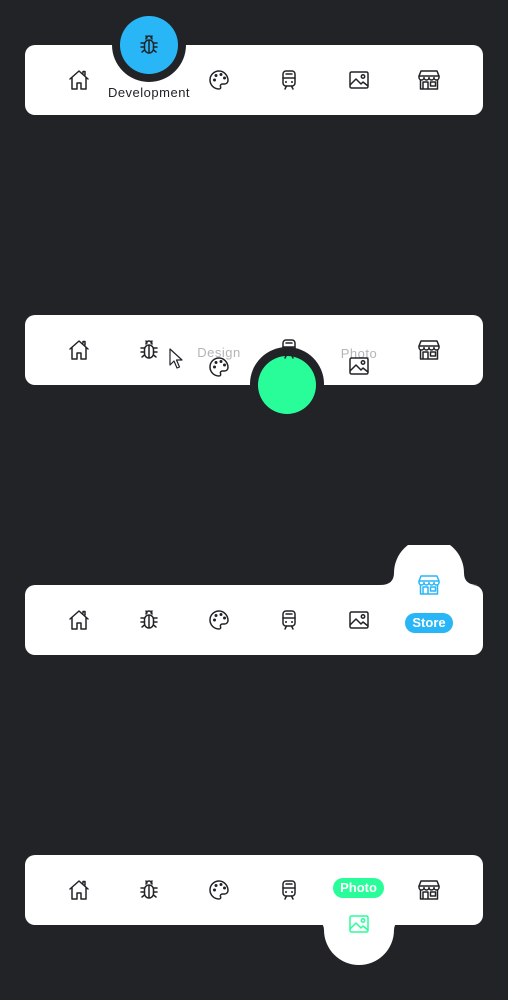 This screenshot has height=1000, width=508. Describe the element at coordinates (176, 358) in the screenshot. I see `mouse-cursor-icon` at that location.